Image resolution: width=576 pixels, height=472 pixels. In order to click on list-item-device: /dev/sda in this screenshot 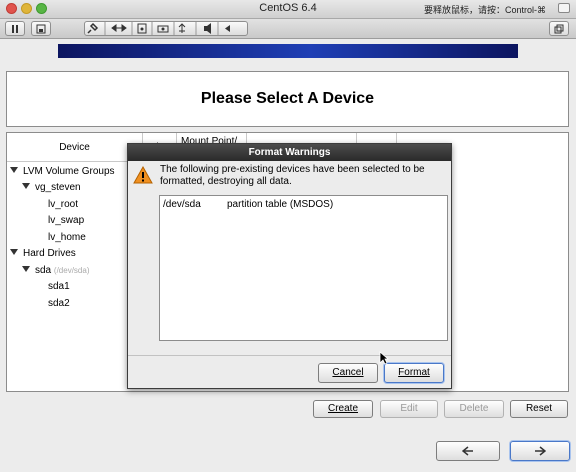, I will do `click(182, 204)`.